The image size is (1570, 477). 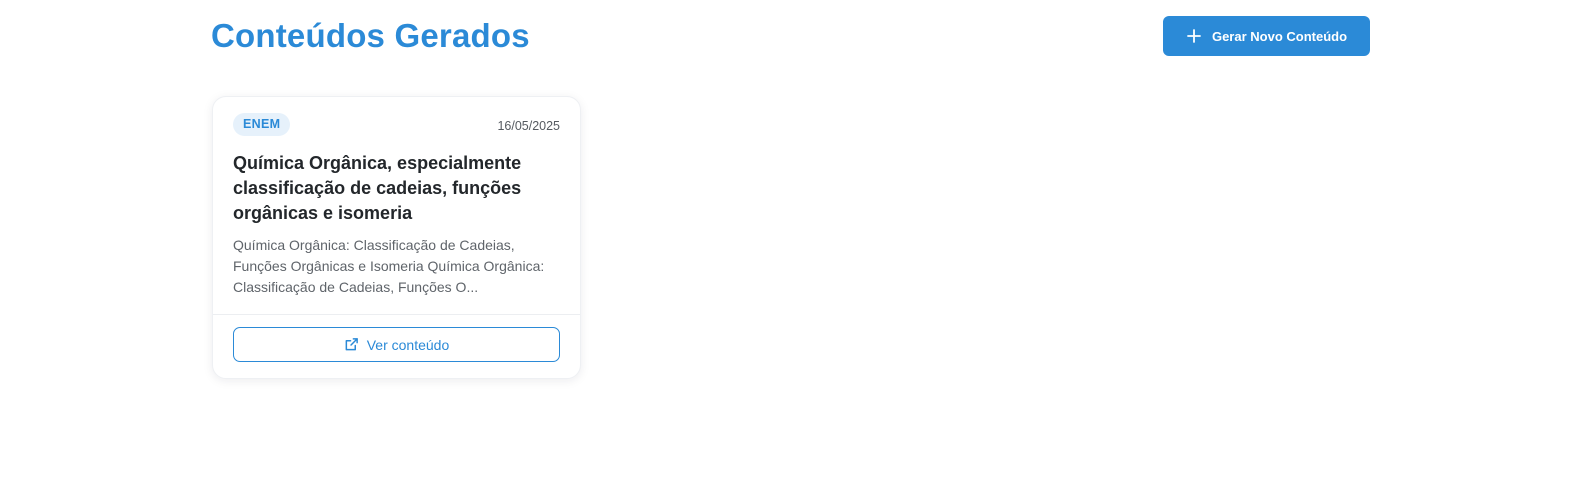 What do you see at coordinates (790, 37) in the screenshot?
I see `page-header: Conteúdos Gerados Gerar Novo Conteúdo` at bounding box center [790, 37].